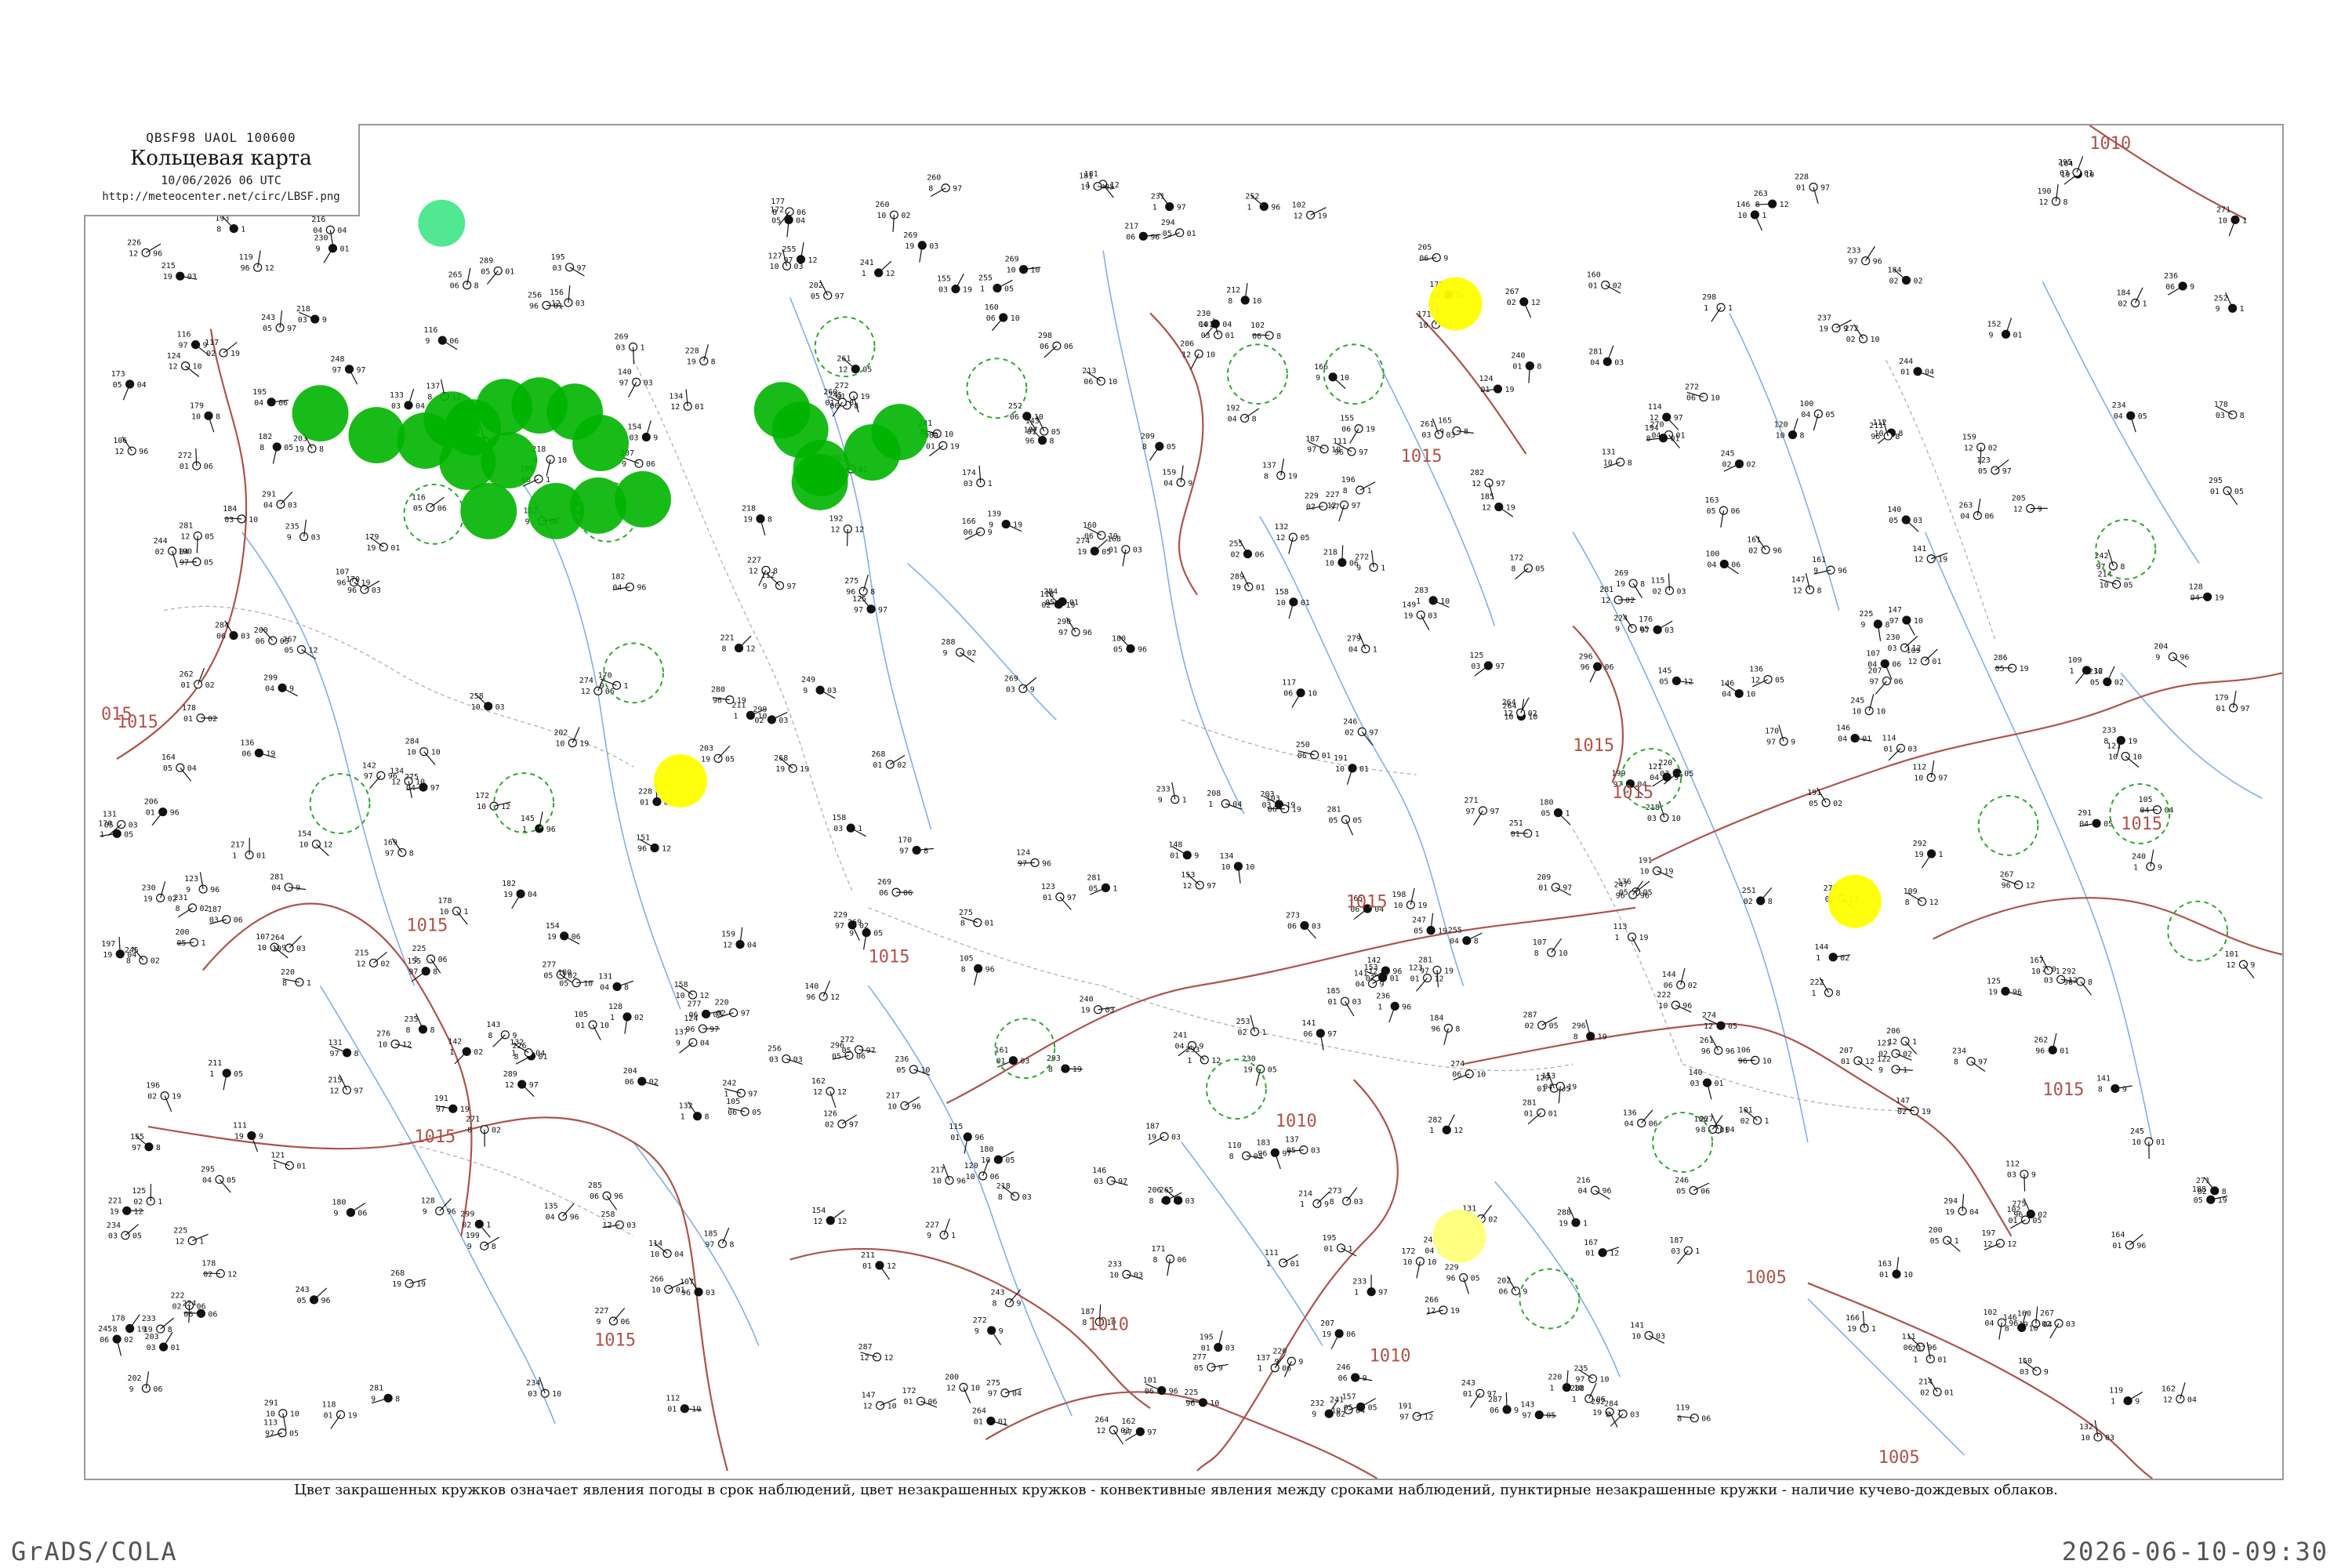 The image size is (2352, 1568). What do you see at coordinates (328, 1415) in the screenshot?
I see `station-code: 01` at bounding box center [328, 1415].